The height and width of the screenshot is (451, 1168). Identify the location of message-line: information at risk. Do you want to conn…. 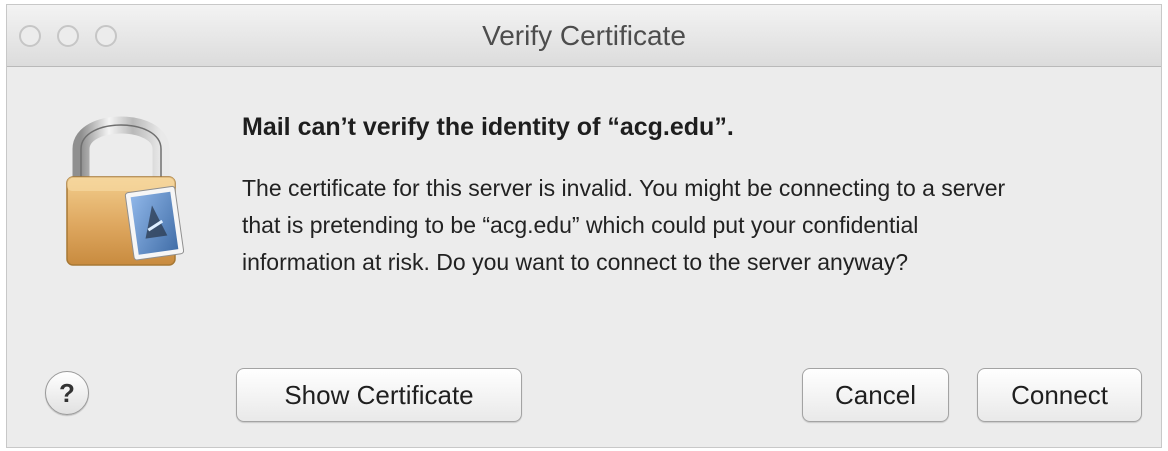
(575, 262).